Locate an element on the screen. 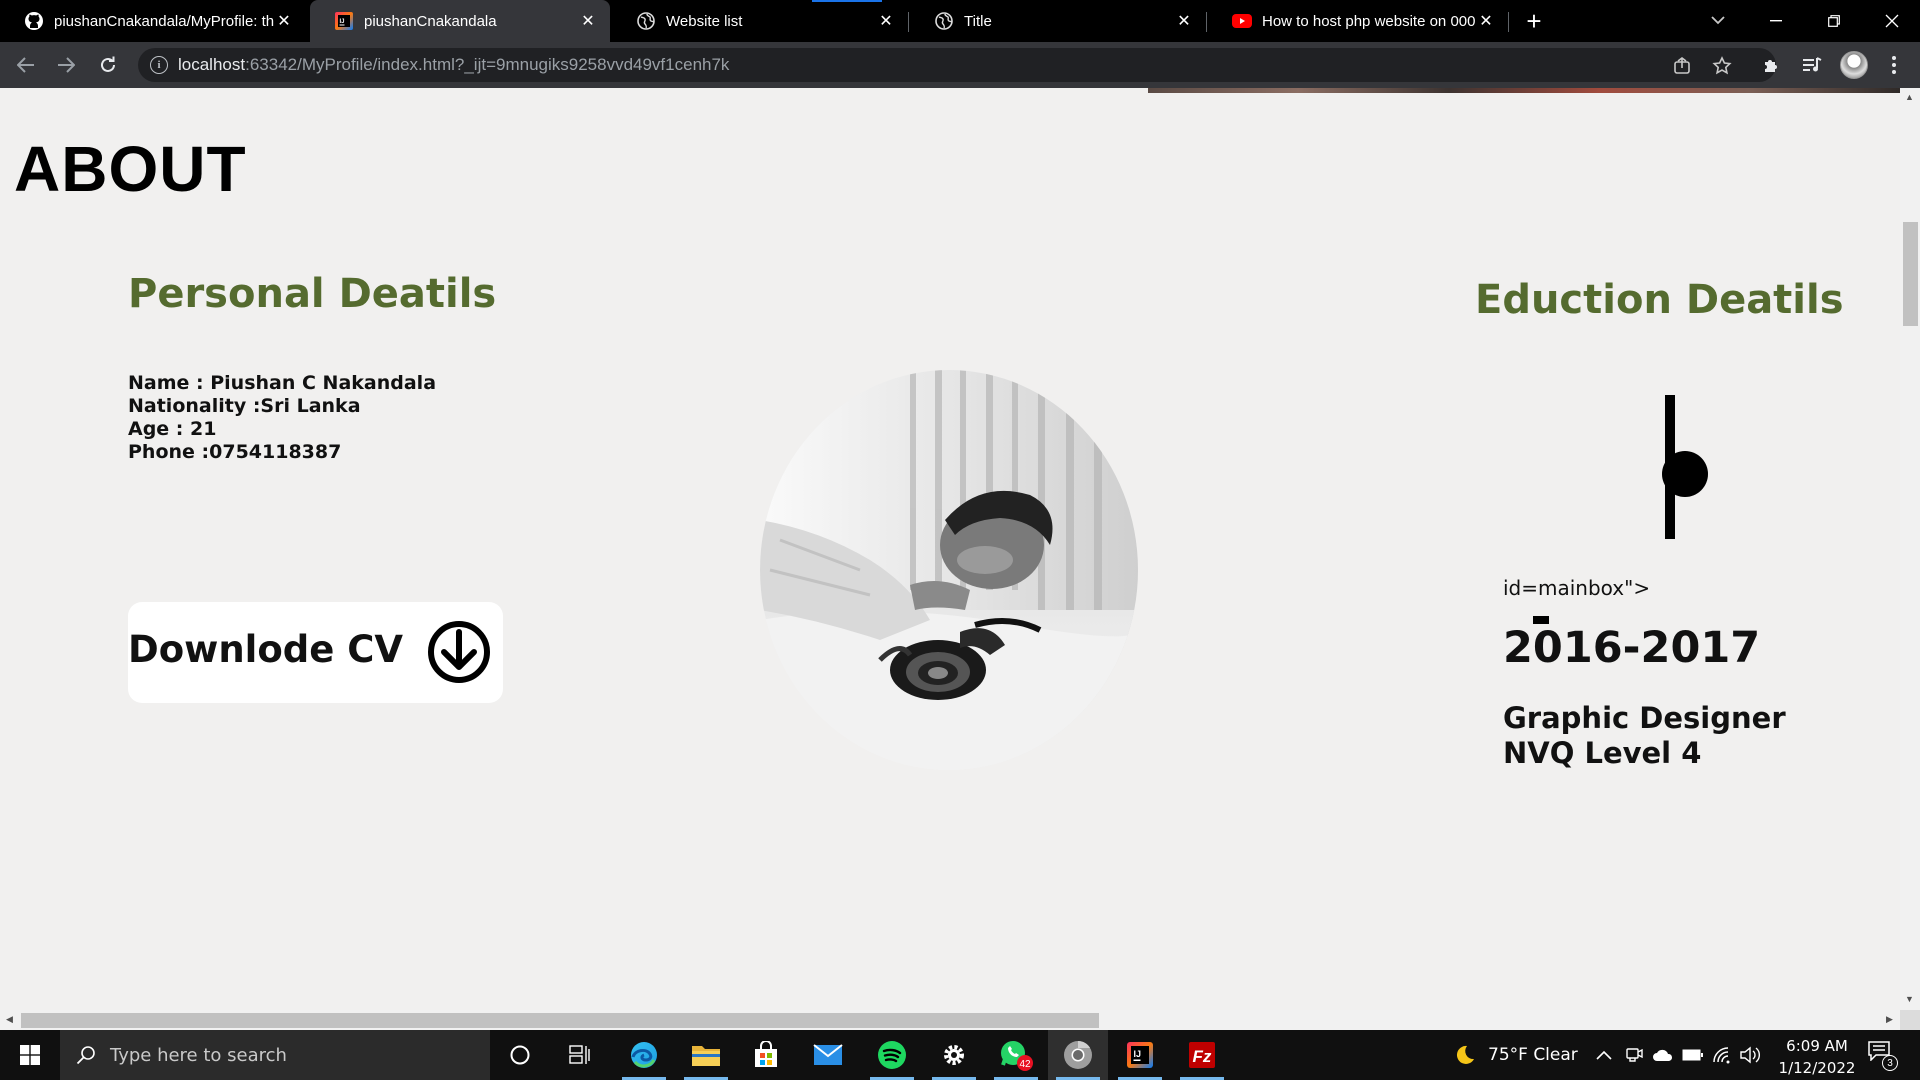 The image size is (1920, 1080). stray-markup-text: id=mainbox"> is located at coordinates (1577, 588).